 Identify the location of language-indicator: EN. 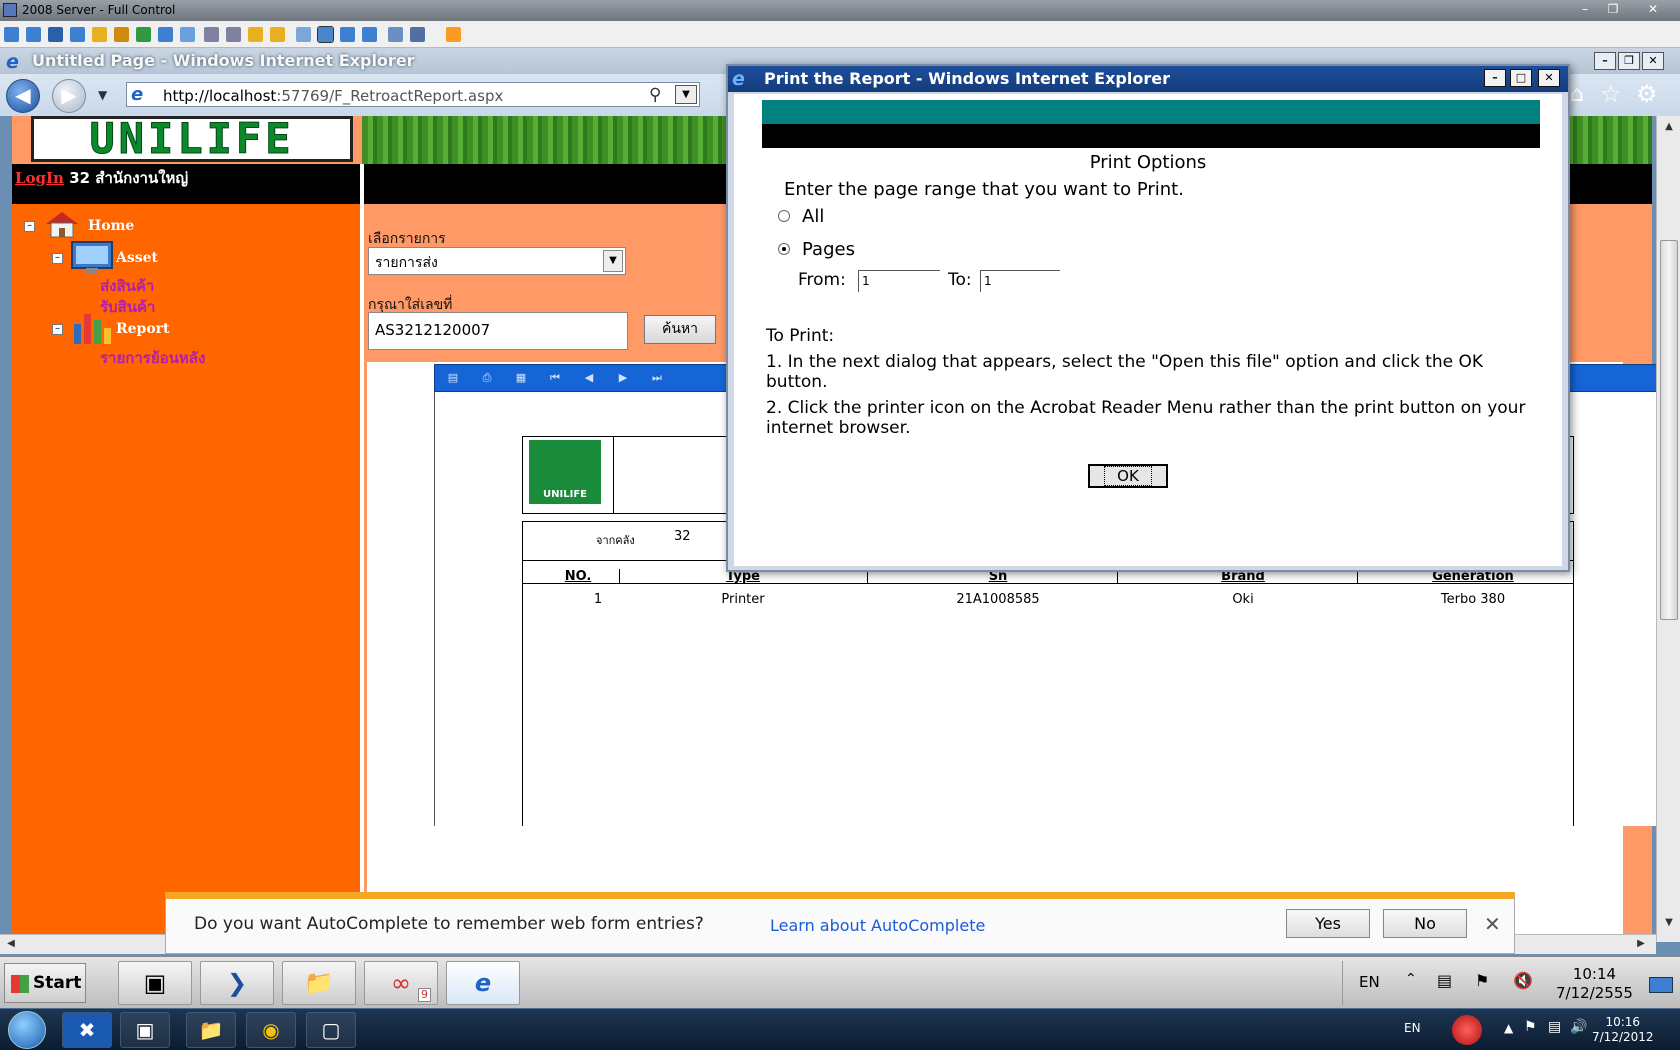
(1369, 982).